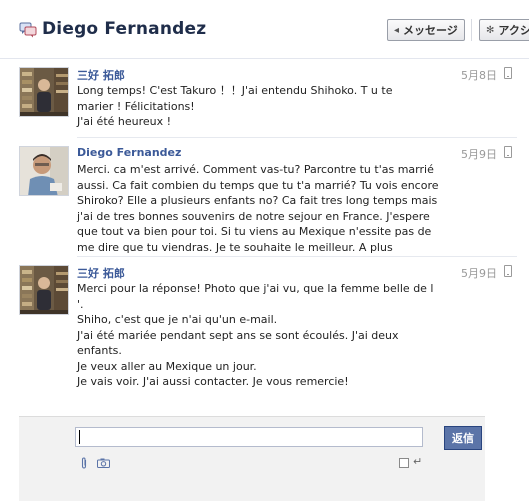 The width and height of the screenshot is (529, 501). I want to click on action-button: ✻ アクシ, so click(504, 30).